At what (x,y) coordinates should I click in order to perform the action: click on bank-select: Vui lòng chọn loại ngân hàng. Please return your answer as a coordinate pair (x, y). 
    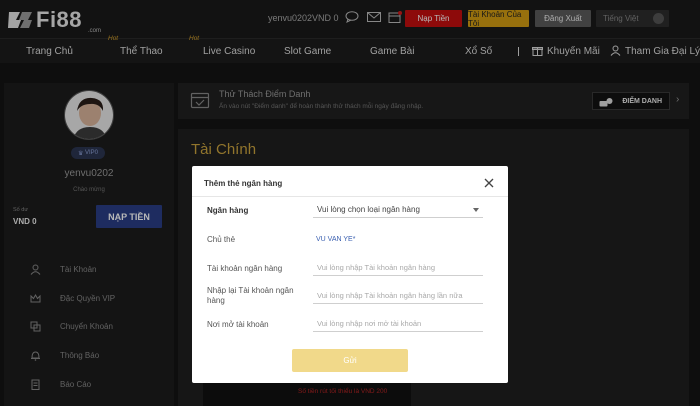
    Looking at the image, I should click on (398, 210).